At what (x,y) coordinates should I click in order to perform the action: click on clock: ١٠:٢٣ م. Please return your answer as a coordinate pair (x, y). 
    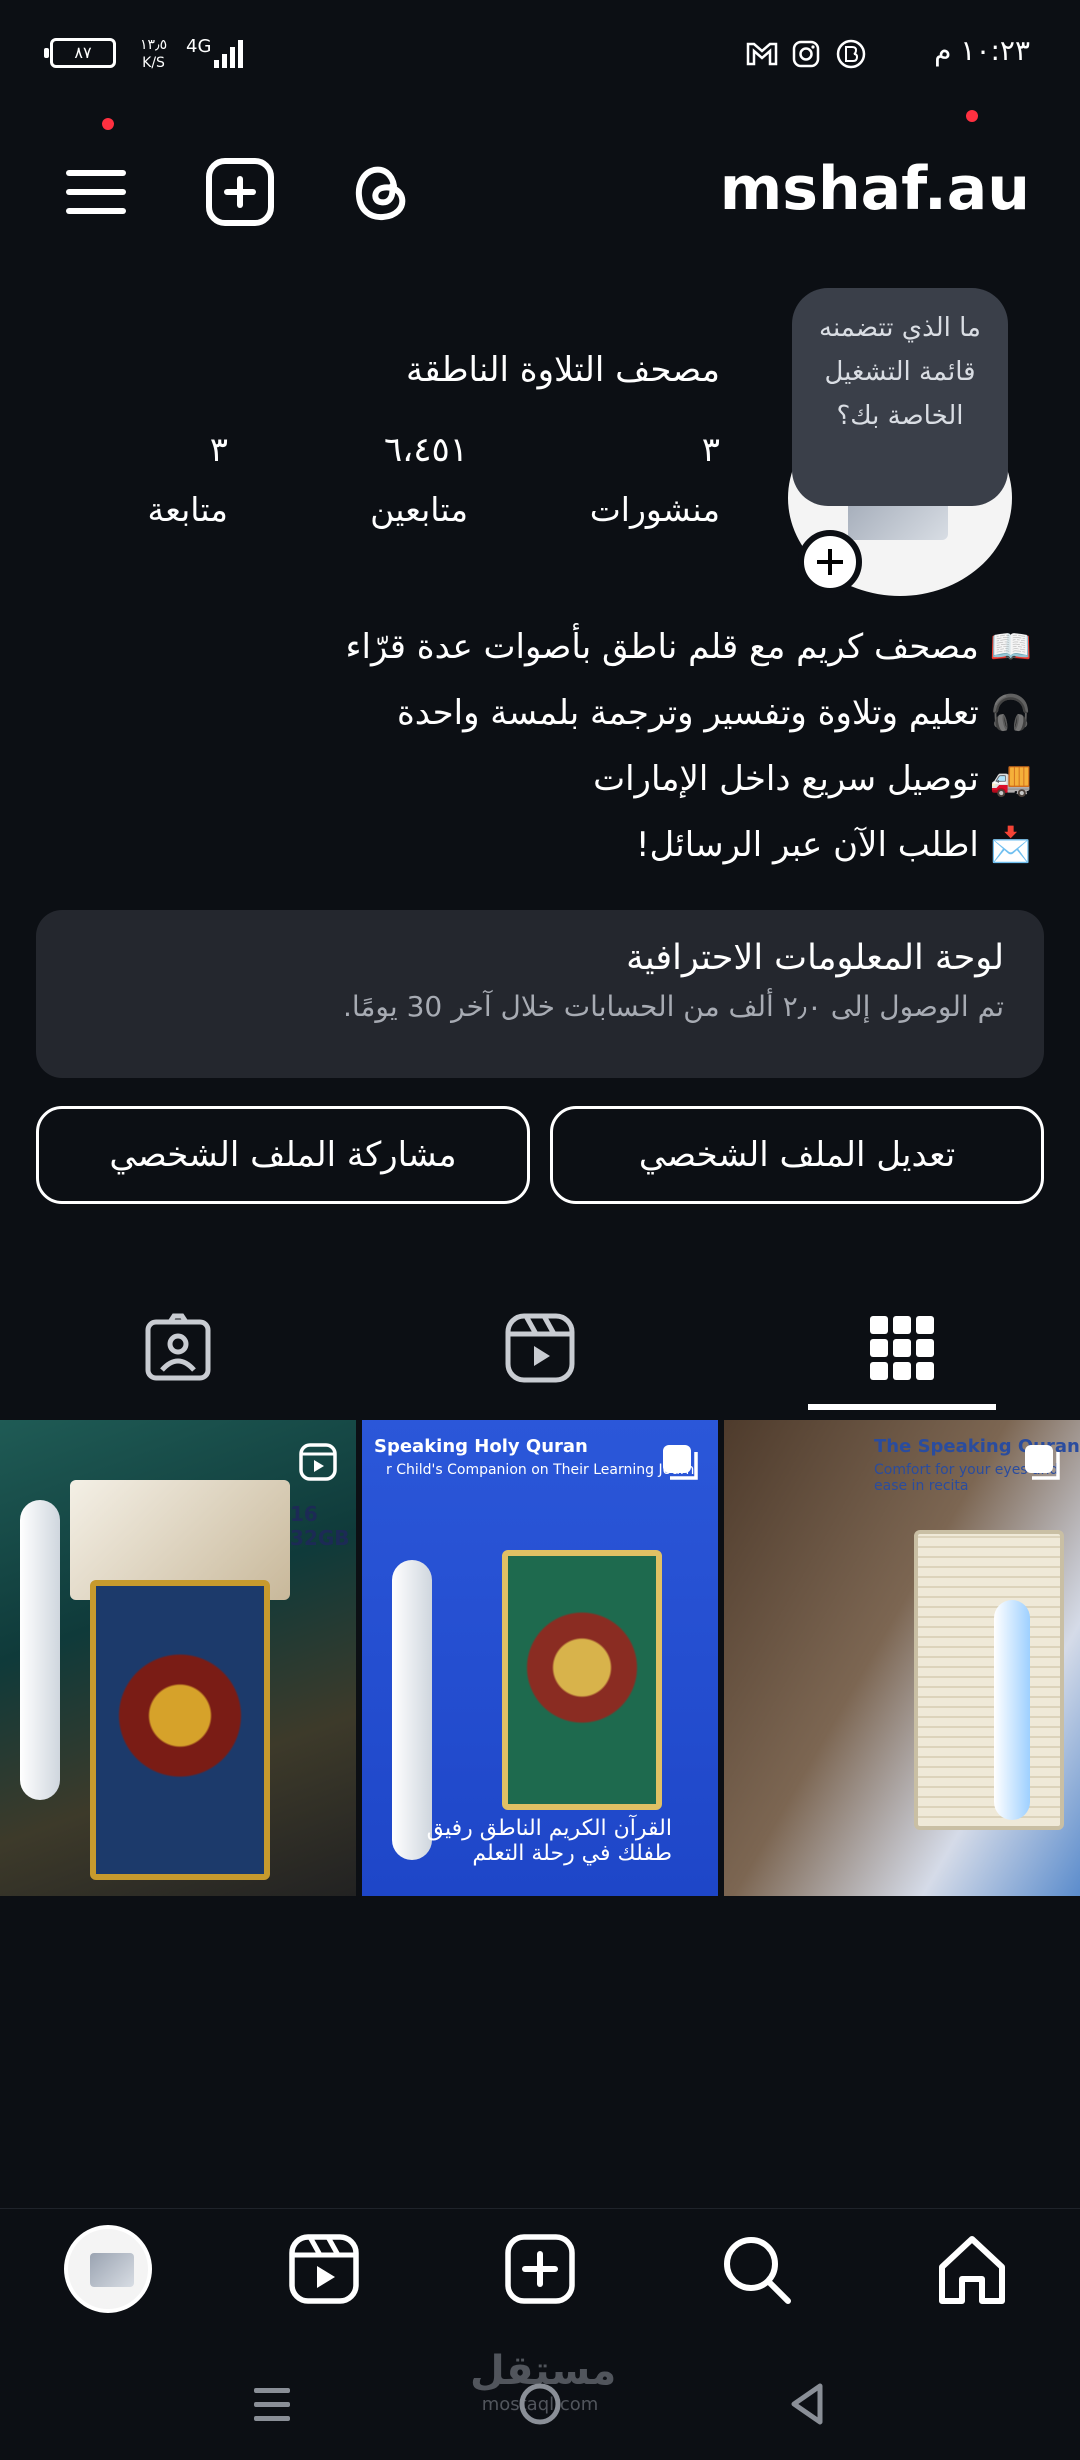
    Looking at the image, I should click on (982, 50).